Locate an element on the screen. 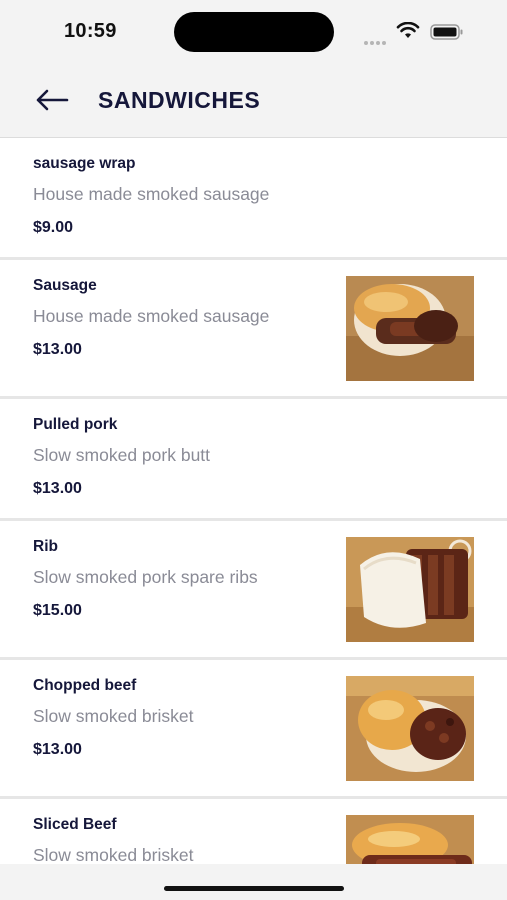 Image resolution: width=507 pixels, height=900 pixels. bottom-bar is located at coordinates (253, 882).